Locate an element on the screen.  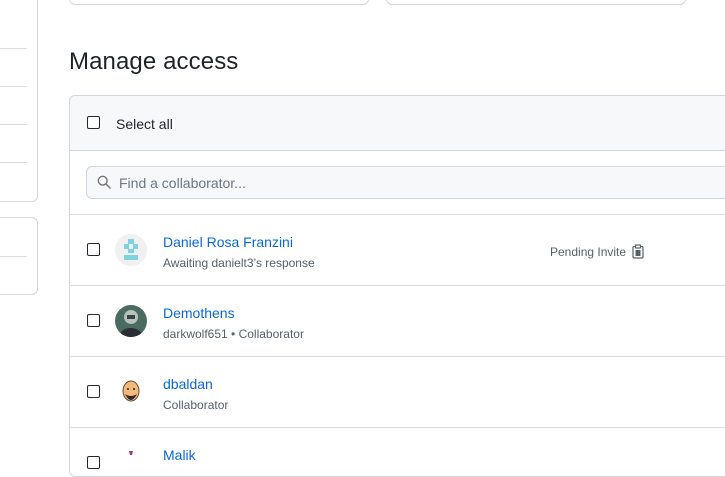
collaborator-subtitle: darkwolf651 • Collaborator is located at coordinates (233, 334).